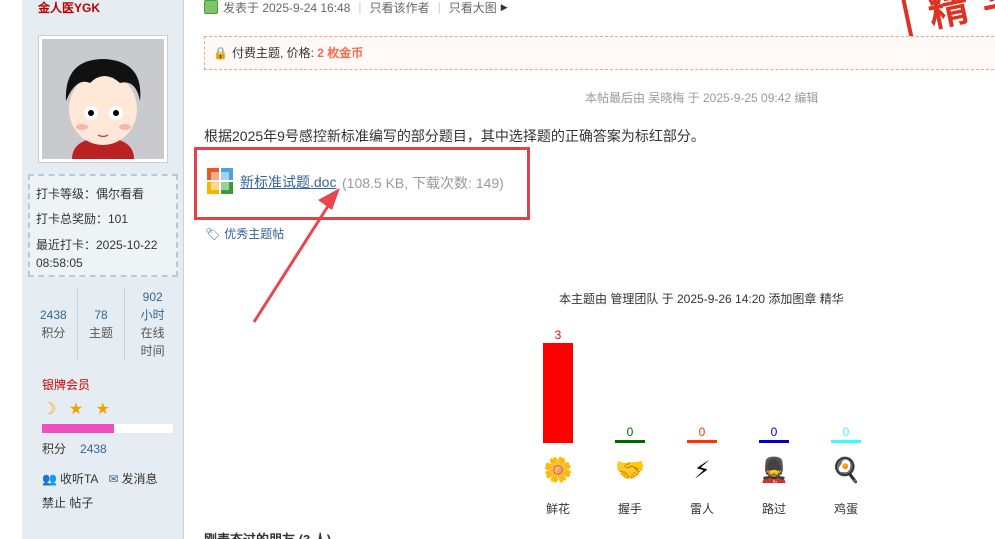 This screenshot has width=995, height=539. Describe the element at coordinates (846, 470) in the screenshot. I see `egg-icon: 🍳` at that location.